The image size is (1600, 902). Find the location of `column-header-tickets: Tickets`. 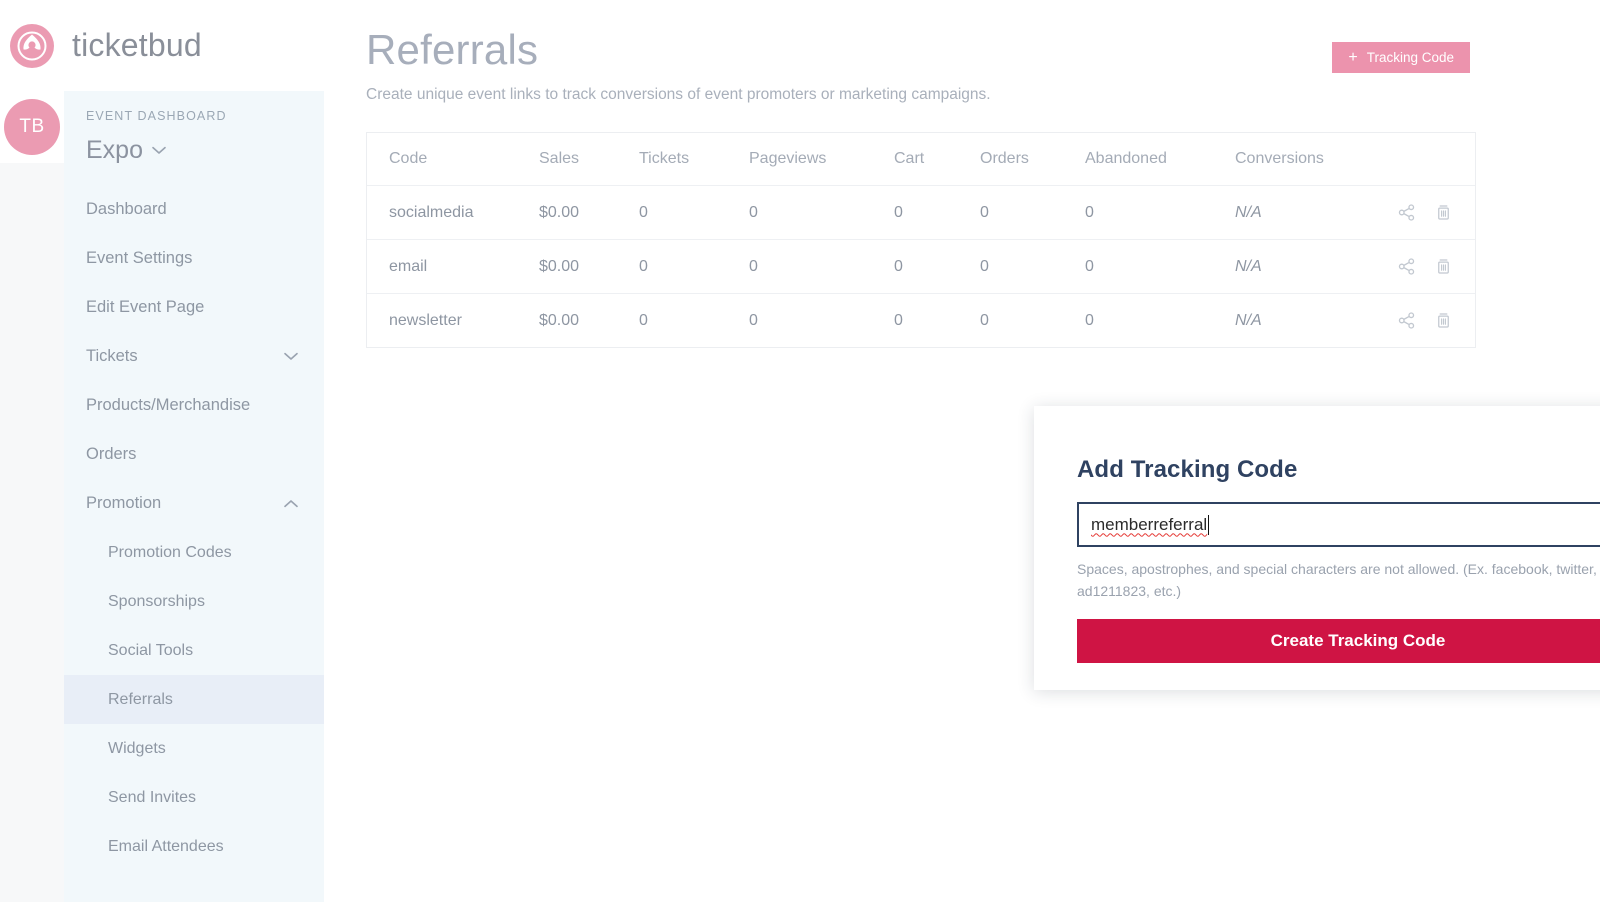

column-header-tickets: Tickets is located at coordinates (694, 160).